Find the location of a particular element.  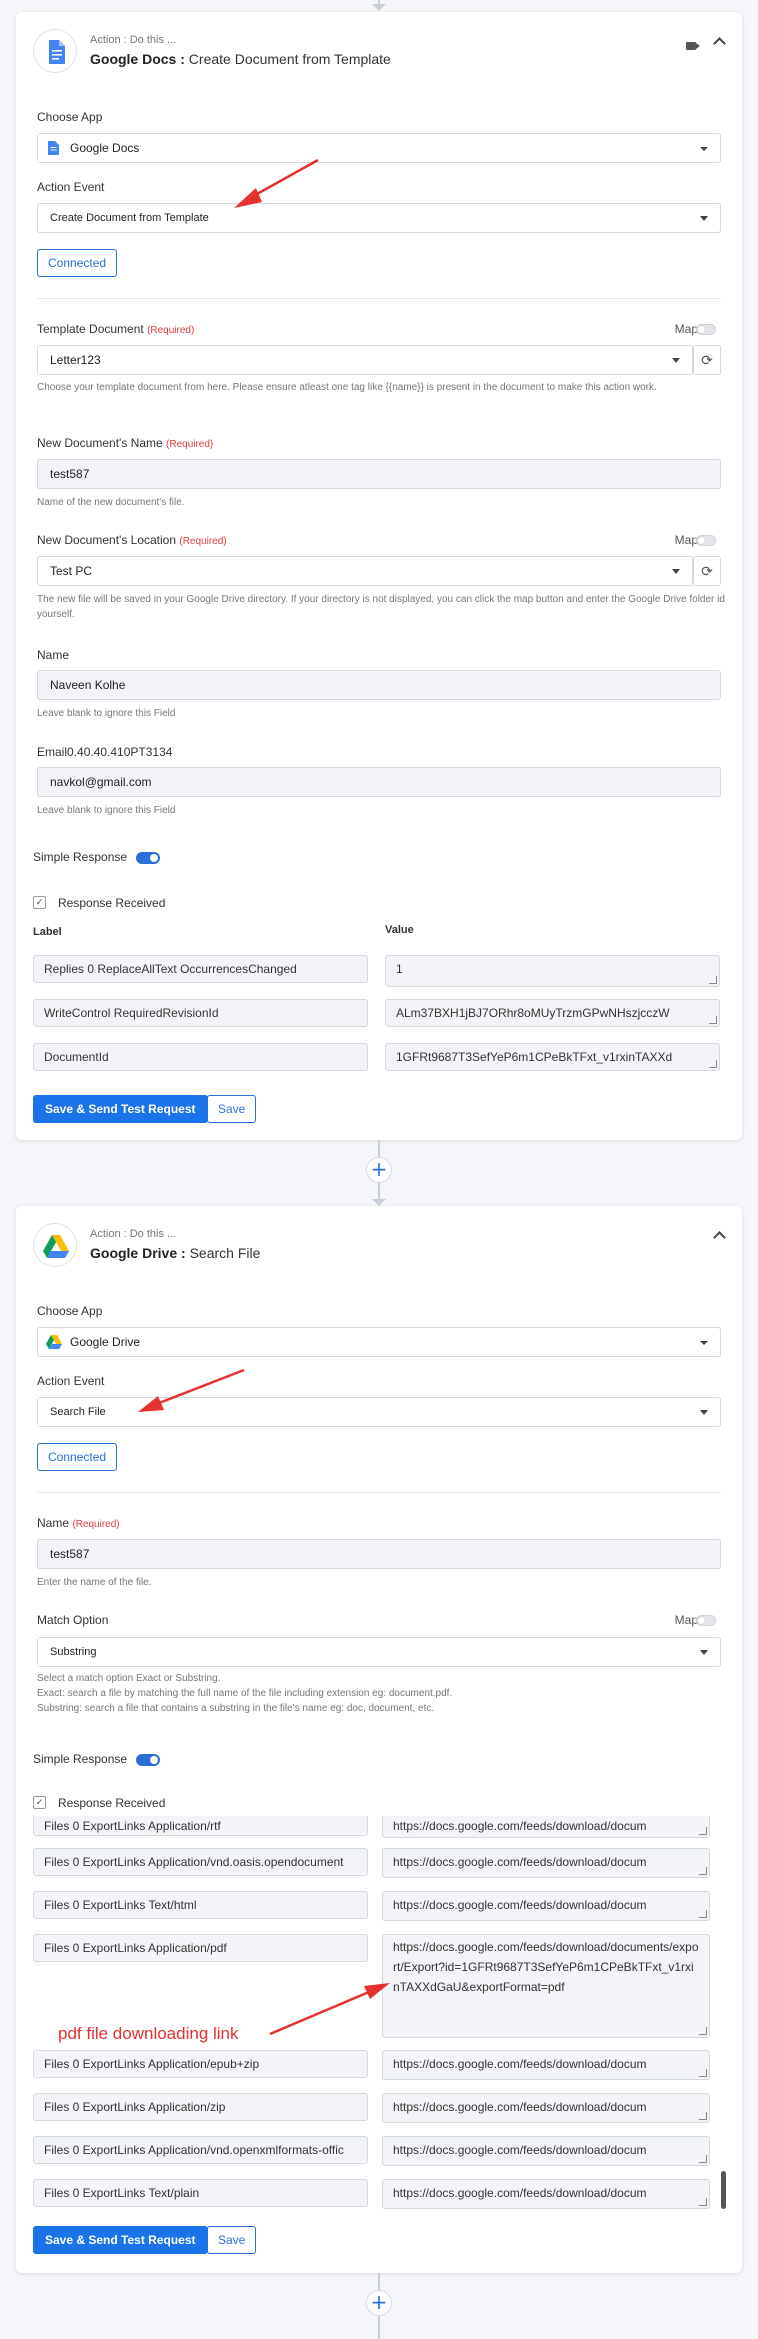

save-button: Save is located at coordinates (232, 2240).